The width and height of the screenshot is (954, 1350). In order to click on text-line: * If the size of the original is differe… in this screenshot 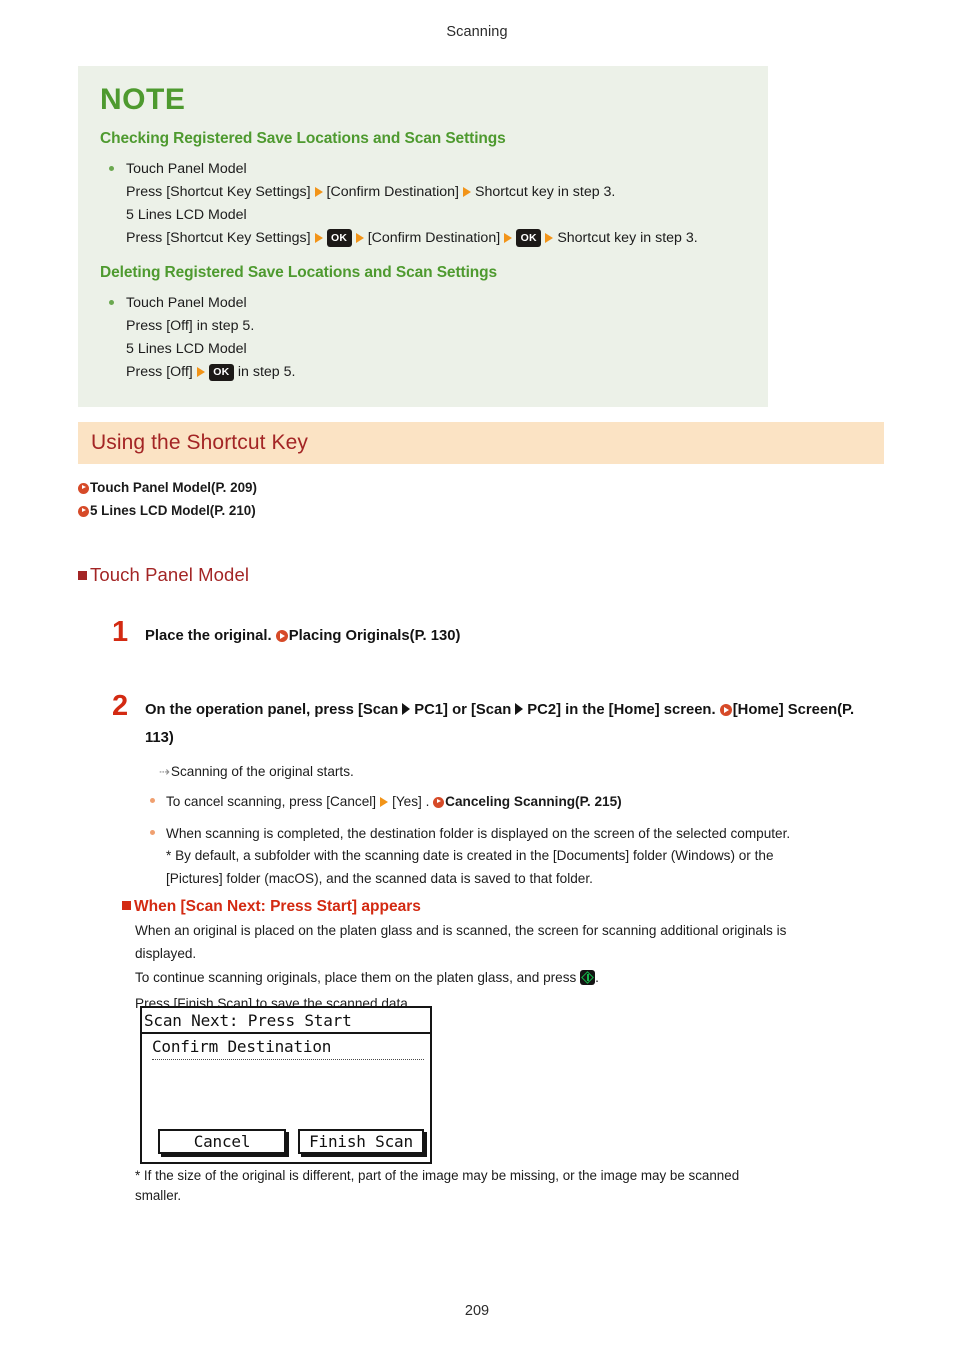, I will do `click(437, 1175)`.